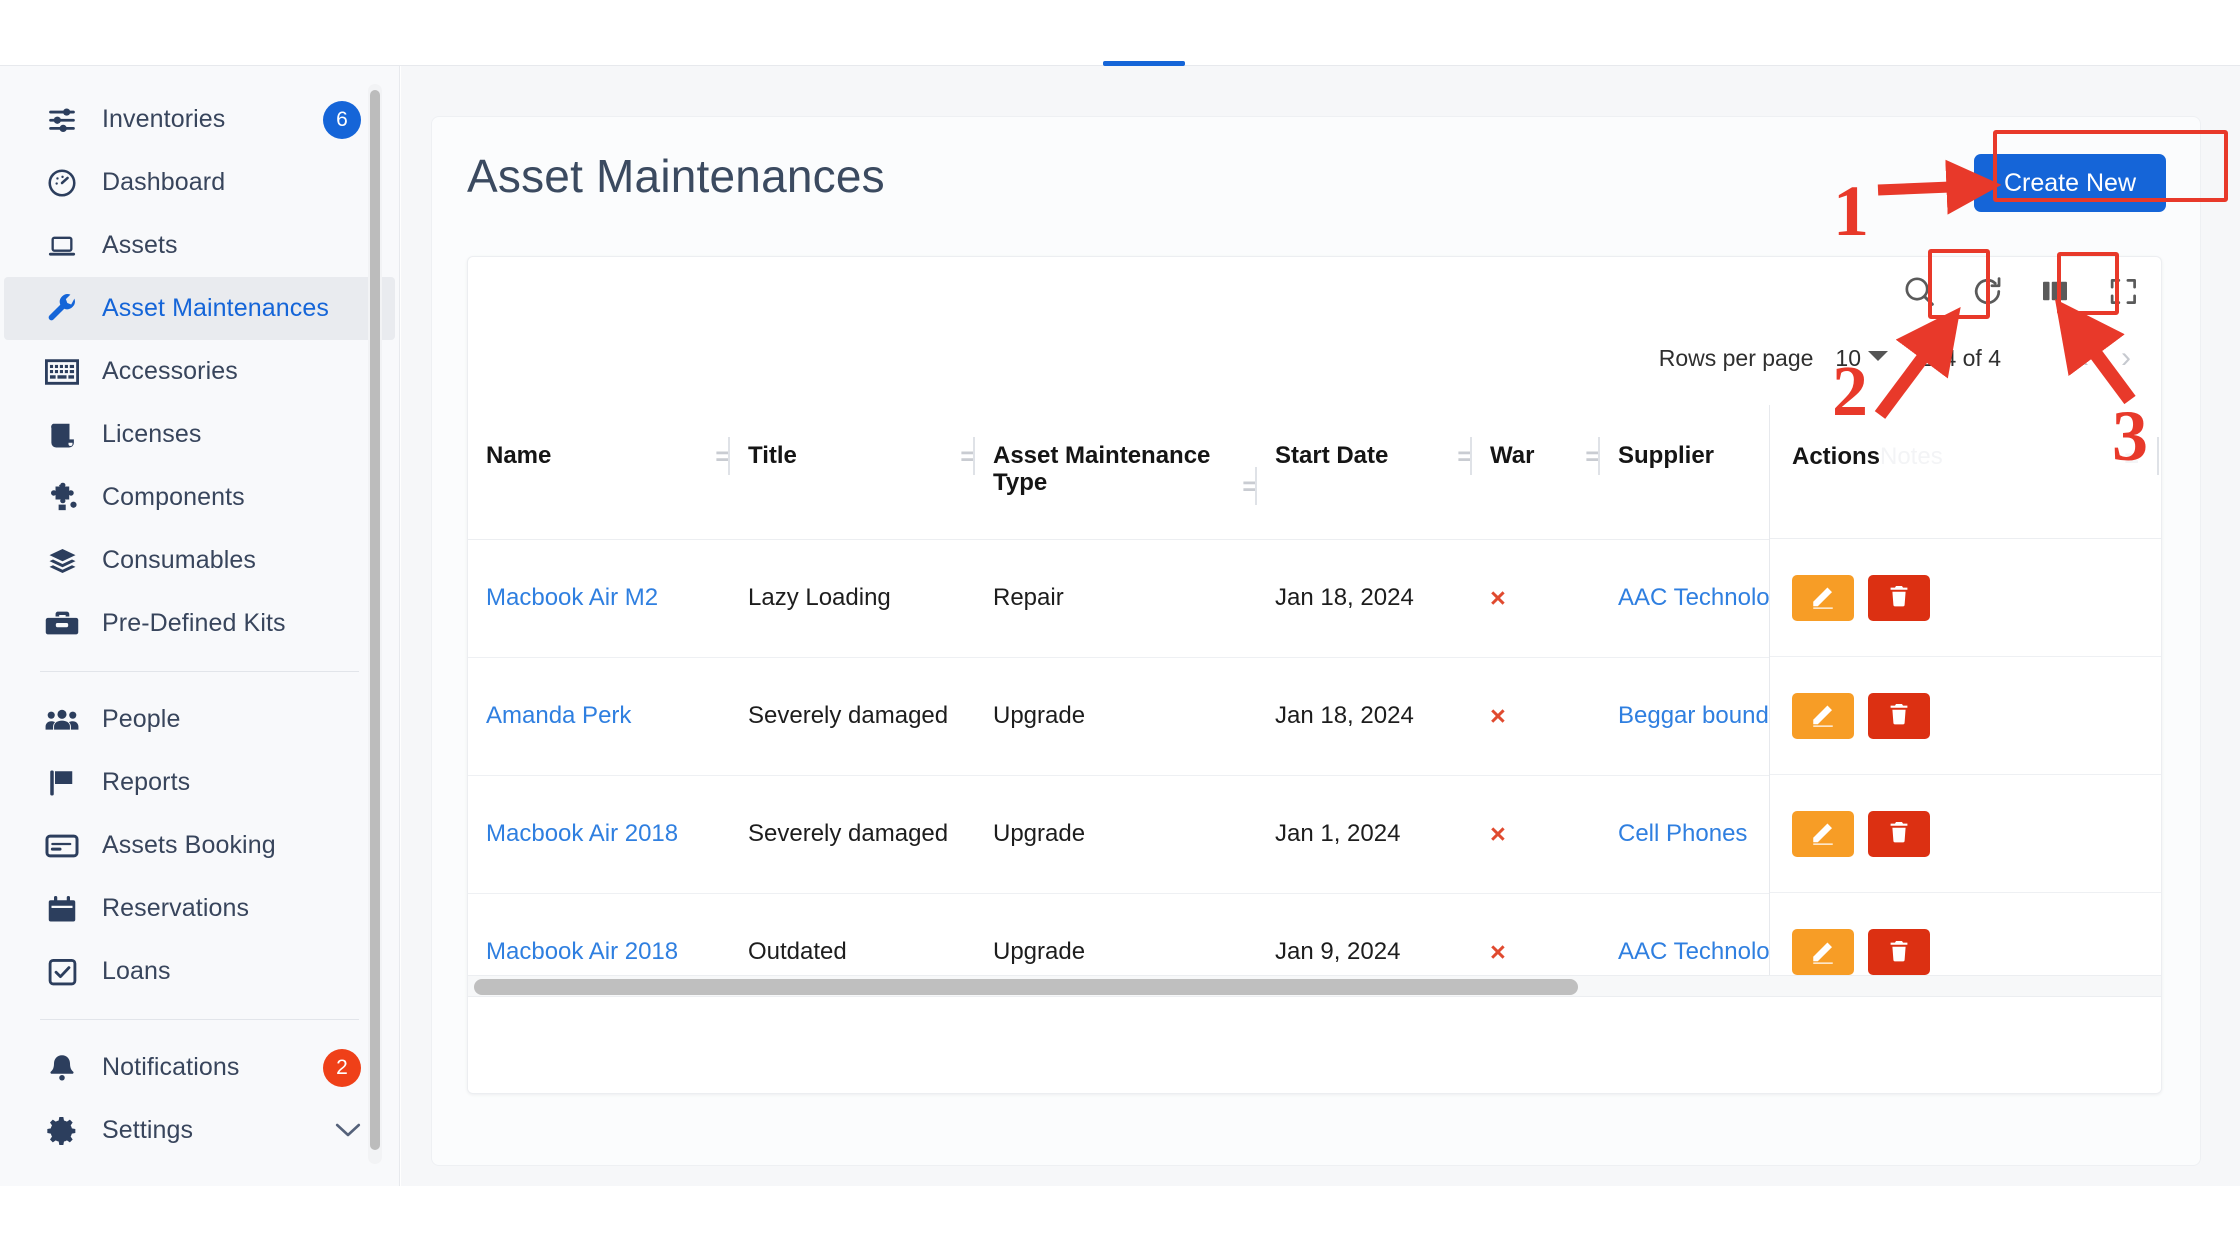 The image size is (2240, 1260). Describe the element at coordinates (199, 719) in the screenshot. I see `sidebar-item-people: People` at that location.